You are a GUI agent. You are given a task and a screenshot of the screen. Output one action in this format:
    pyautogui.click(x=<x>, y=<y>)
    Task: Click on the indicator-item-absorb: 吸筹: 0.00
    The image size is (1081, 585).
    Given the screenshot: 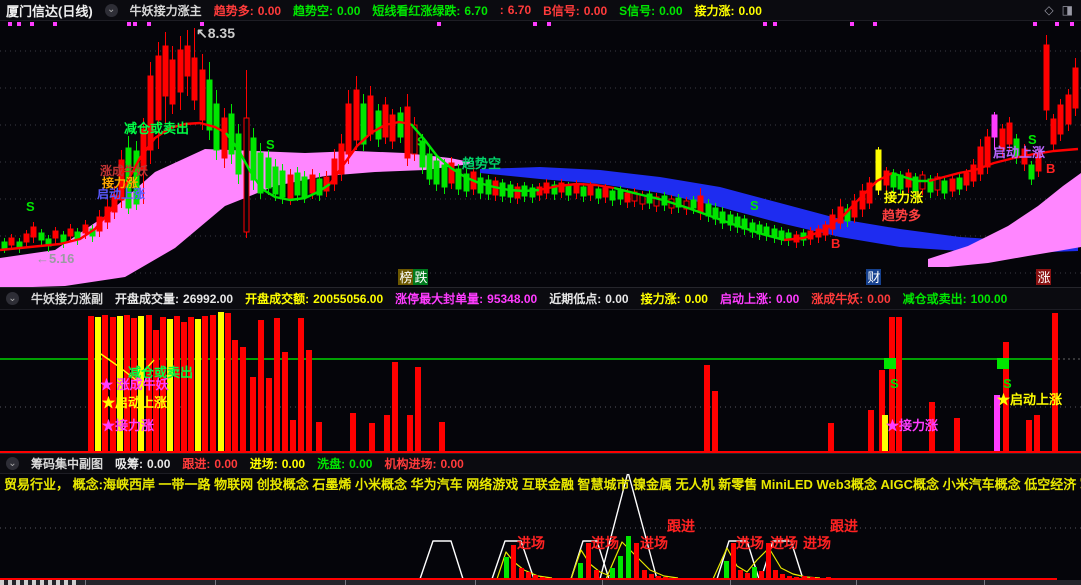 What is the action you would take?
    pyautogui.click(x=143, y=464)
    